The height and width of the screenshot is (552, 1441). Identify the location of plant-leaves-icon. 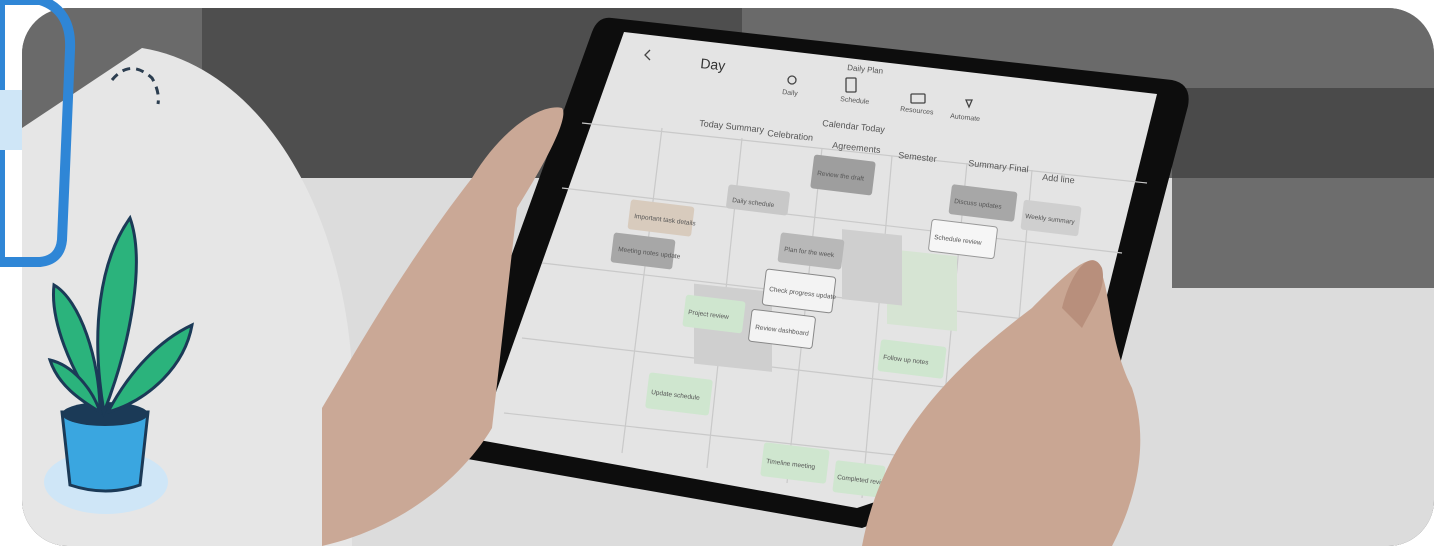
(120, 316).